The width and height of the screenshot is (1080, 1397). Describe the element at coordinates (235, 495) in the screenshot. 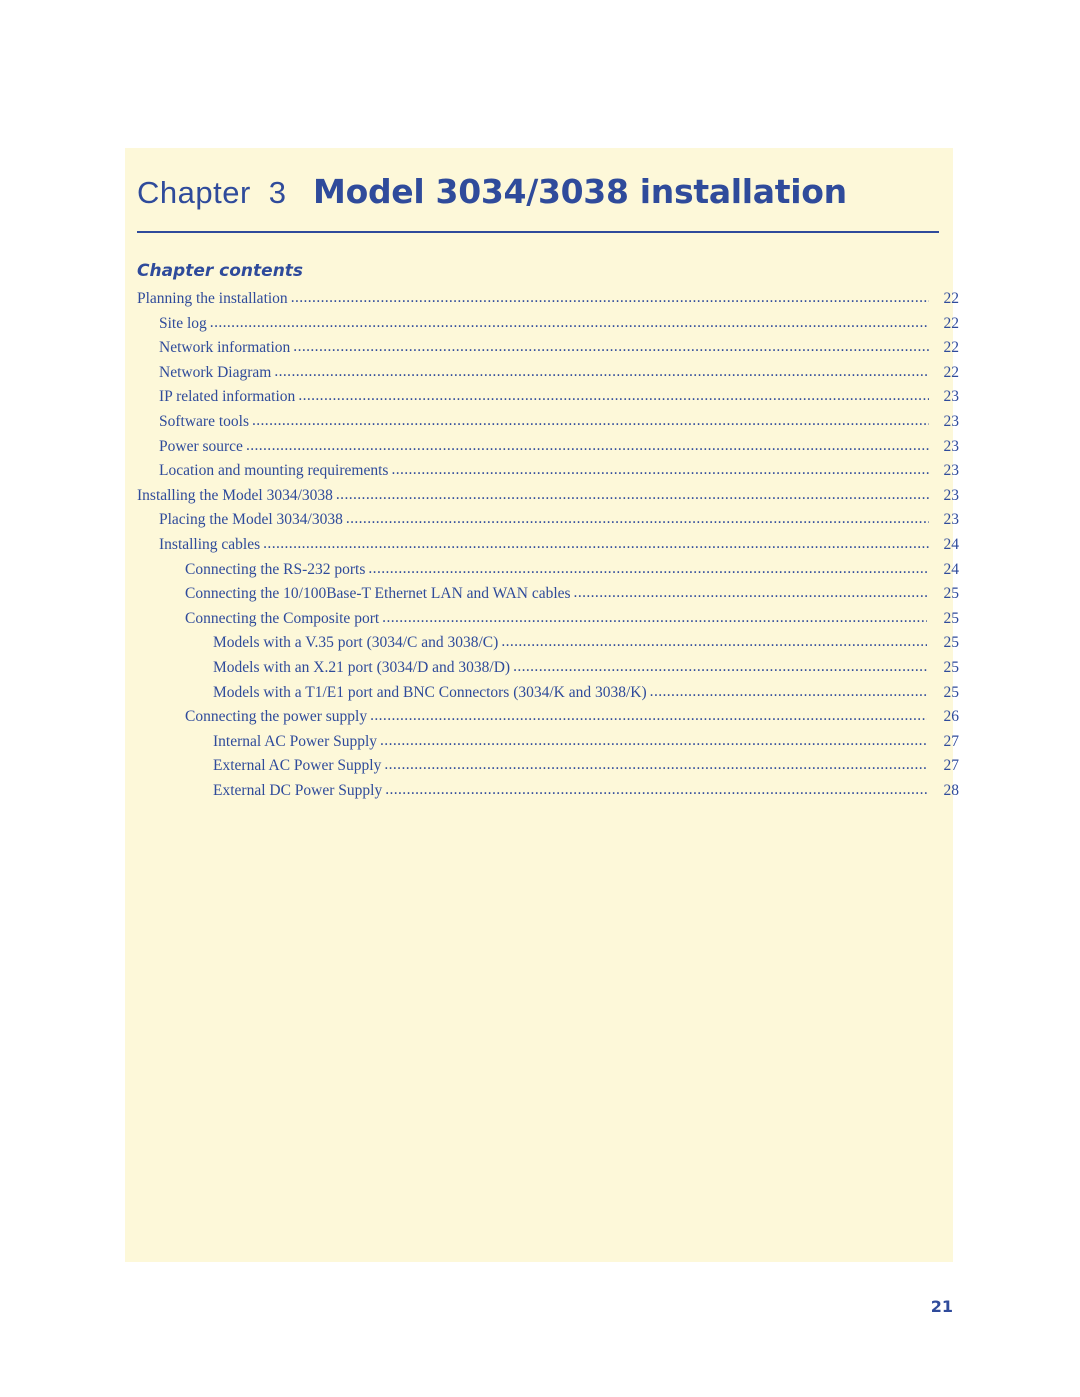

I see `toc-entry-label: Installing the Model 3034/3038` at that location.